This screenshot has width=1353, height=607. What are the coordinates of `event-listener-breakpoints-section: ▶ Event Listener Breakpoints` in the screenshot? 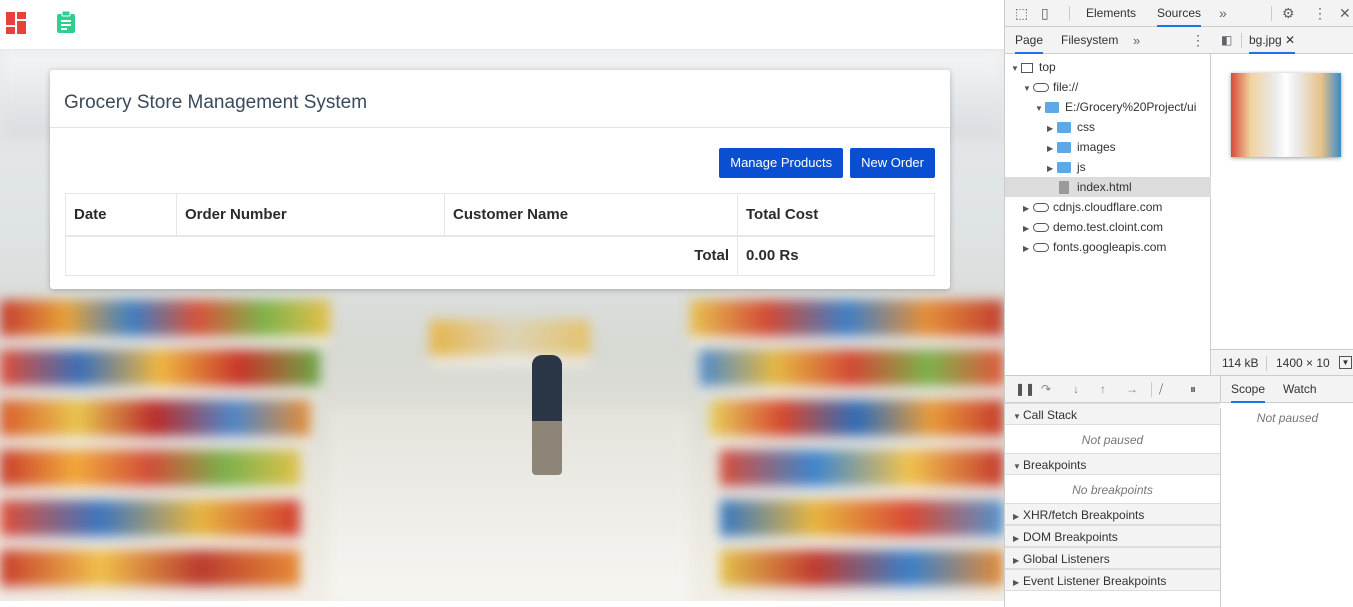 It's located at (1112, 580).